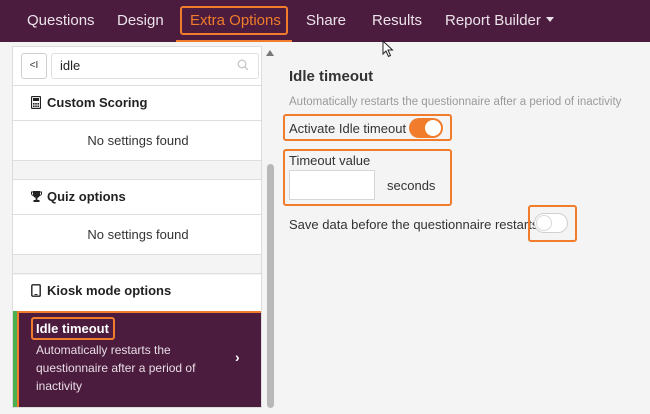 Image resolution: width=650 pixels, height=414 pixels. I want to click on caret-down-icon, so click(549, 19).